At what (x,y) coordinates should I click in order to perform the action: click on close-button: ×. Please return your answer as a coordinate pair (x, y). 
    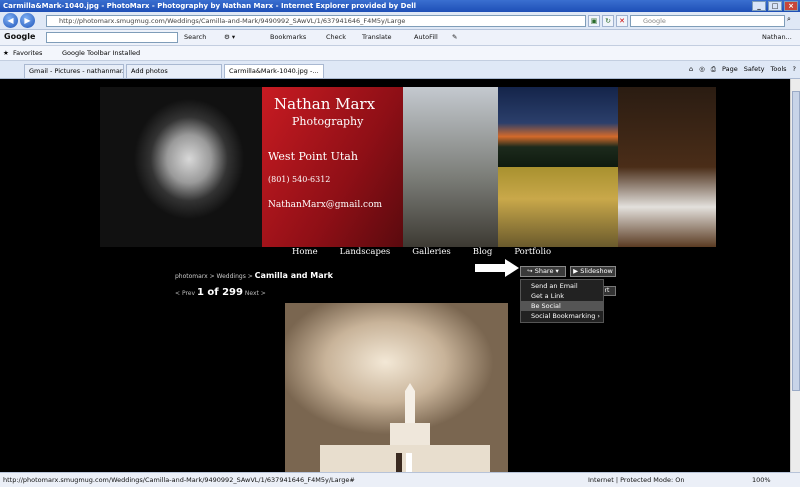
    Looking at the image, I should click on (791, 6).